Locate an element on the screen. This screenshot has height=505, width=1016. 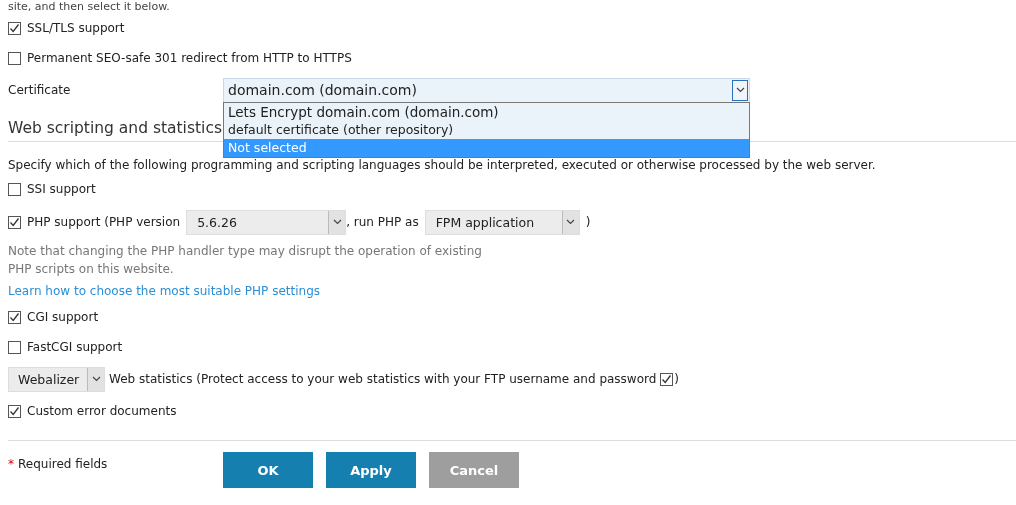
intro-text: site, and then select it below. is located at coordinates (89, 6).